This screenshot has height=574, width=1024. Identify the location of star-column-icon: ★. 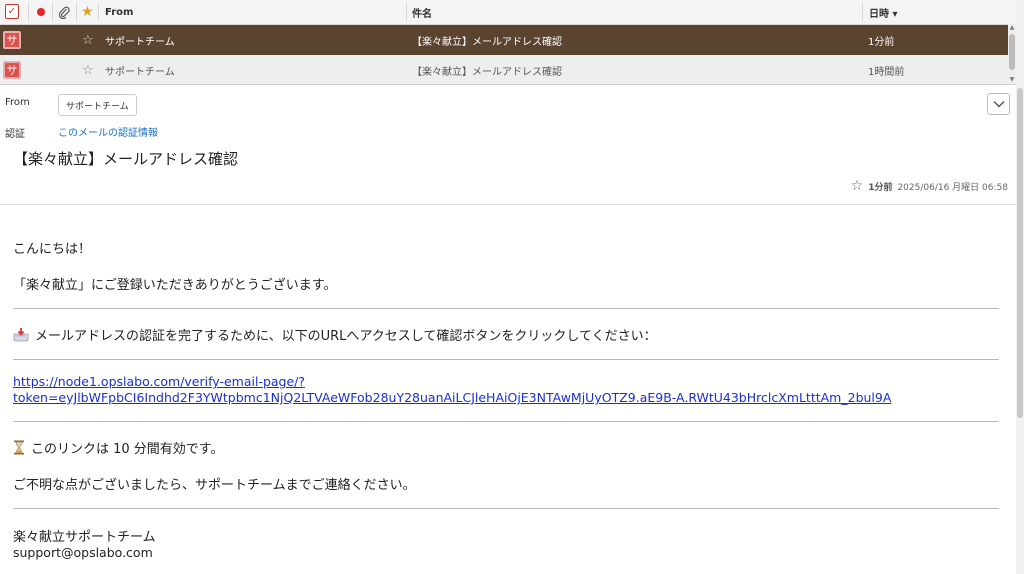
(87, 12).